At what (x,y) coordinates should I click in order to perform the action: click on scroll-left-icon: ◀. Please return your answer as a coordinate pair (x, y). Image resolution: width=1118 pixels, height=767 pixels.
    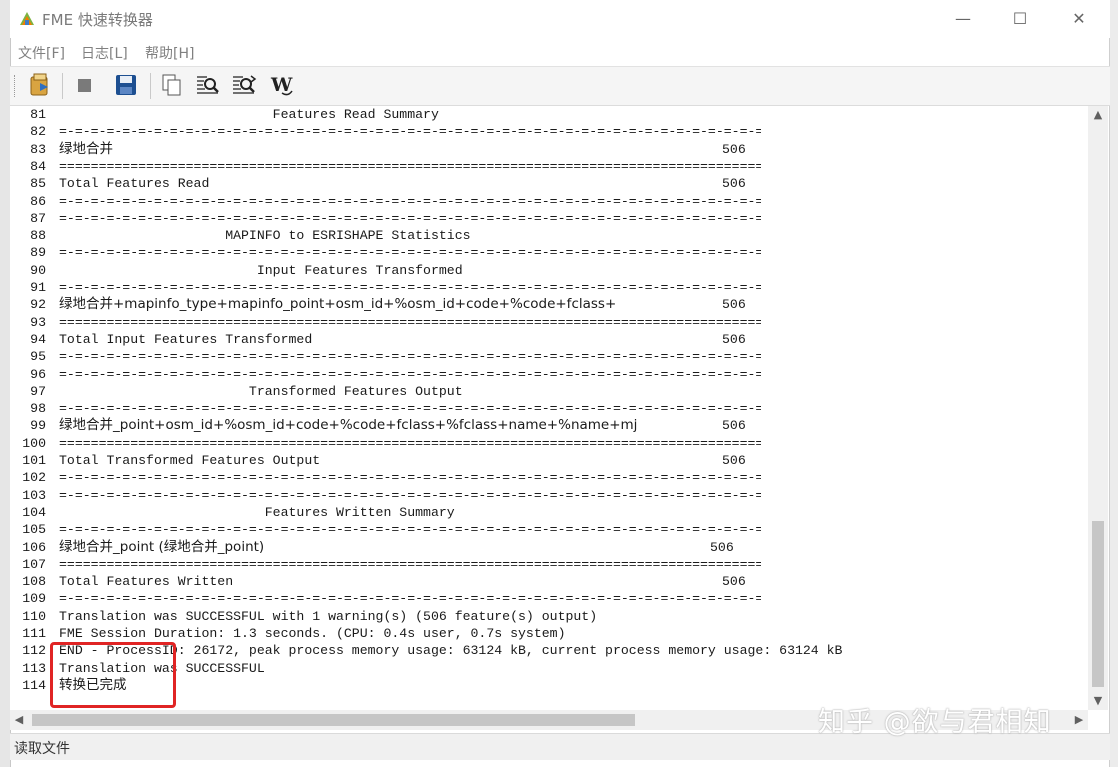
    Looking at the image, I should click on (19, 720).